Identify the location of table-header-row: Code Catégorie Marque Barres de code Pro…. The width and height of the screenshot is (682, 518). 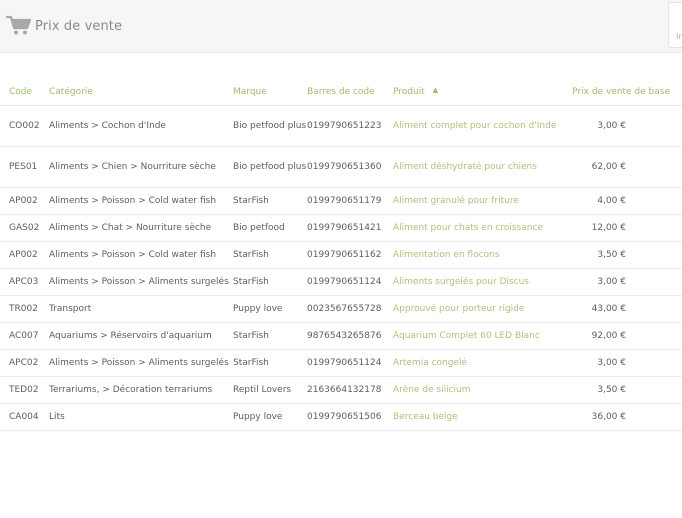
(341, 92).